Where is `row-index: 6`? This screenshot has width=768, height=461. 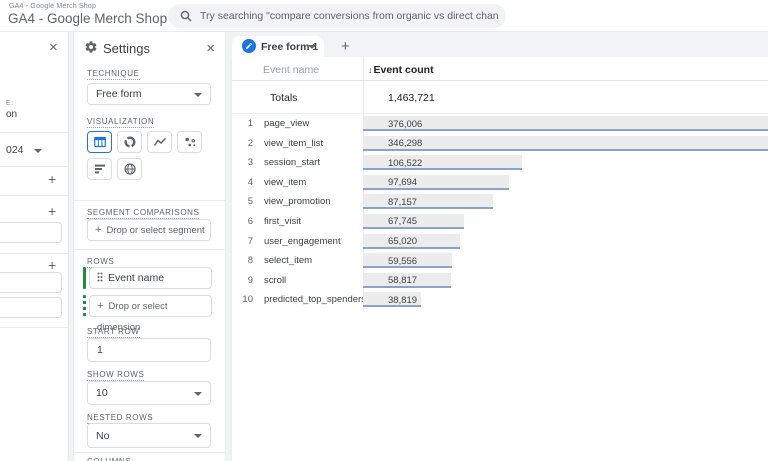 row-index: 6 is located at coordinates (250, 221).